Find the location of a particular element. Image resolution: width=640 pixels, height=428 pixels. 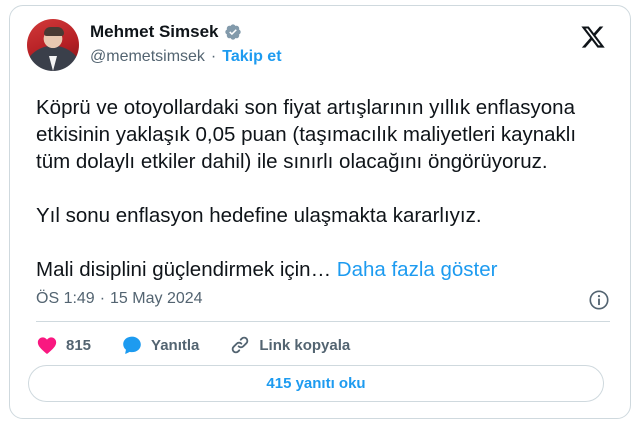

show-more-link: Daha fazla göster is located at coordinates (417, 269).